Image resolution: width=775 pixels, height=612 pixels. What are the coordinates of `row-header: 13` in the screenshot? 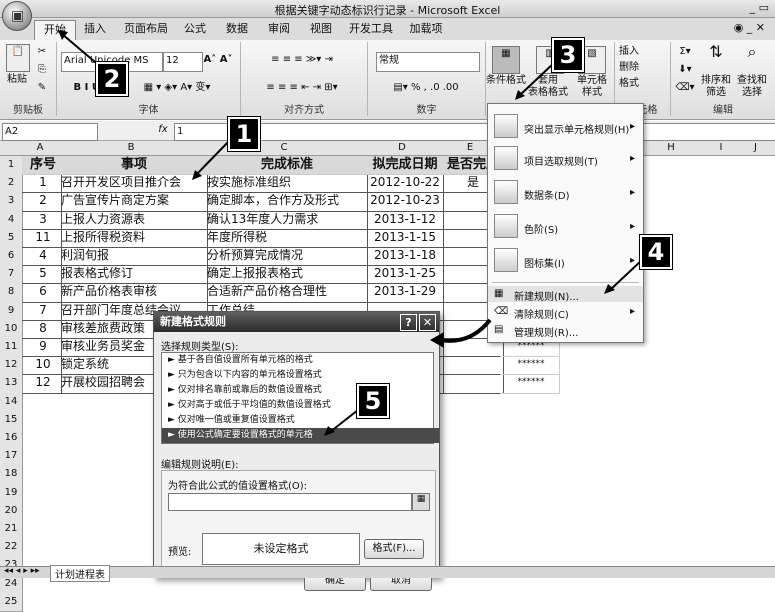 It's located at (11, 384).